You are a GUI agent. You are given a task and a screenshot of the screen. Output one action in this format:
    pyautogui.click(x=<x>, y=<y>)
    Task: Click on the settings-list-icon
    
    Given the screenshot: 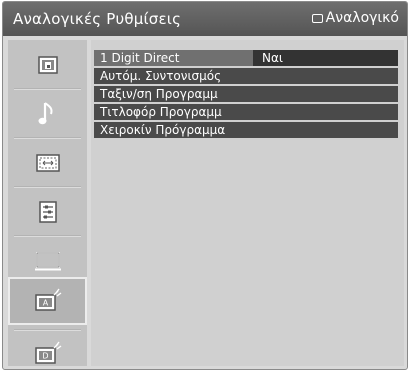 What is the action you would take?
    pyautogui.click(x=47, y=211)
    